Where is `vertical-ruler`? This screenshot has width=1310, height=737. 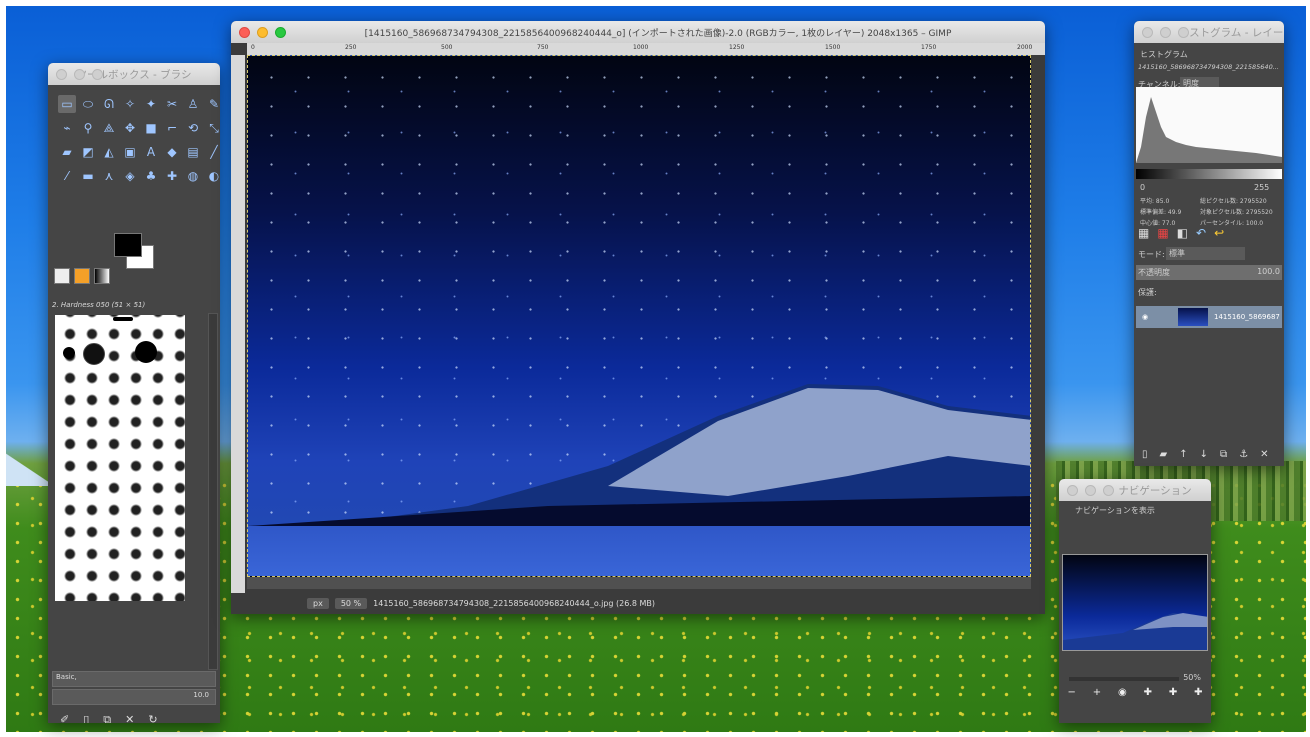 vertical-ruler is located at coordinates (238, 325).